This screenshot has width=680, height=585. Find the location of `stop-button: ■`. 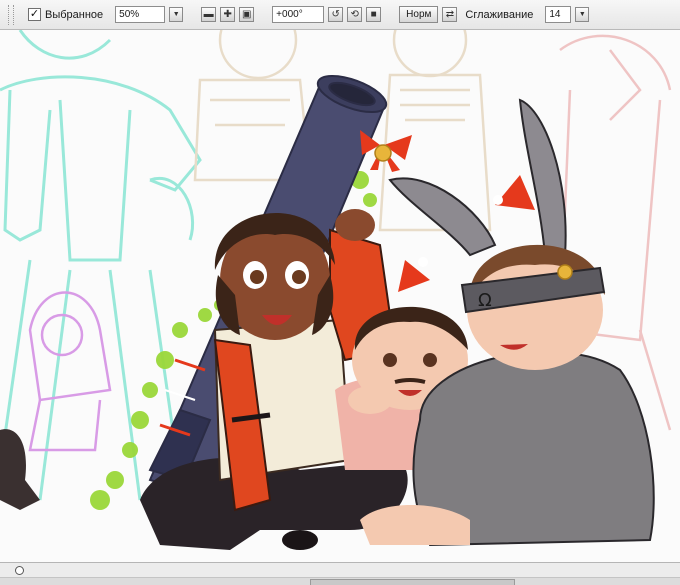

stop-button: ■ is located at coordinates (374, 14).